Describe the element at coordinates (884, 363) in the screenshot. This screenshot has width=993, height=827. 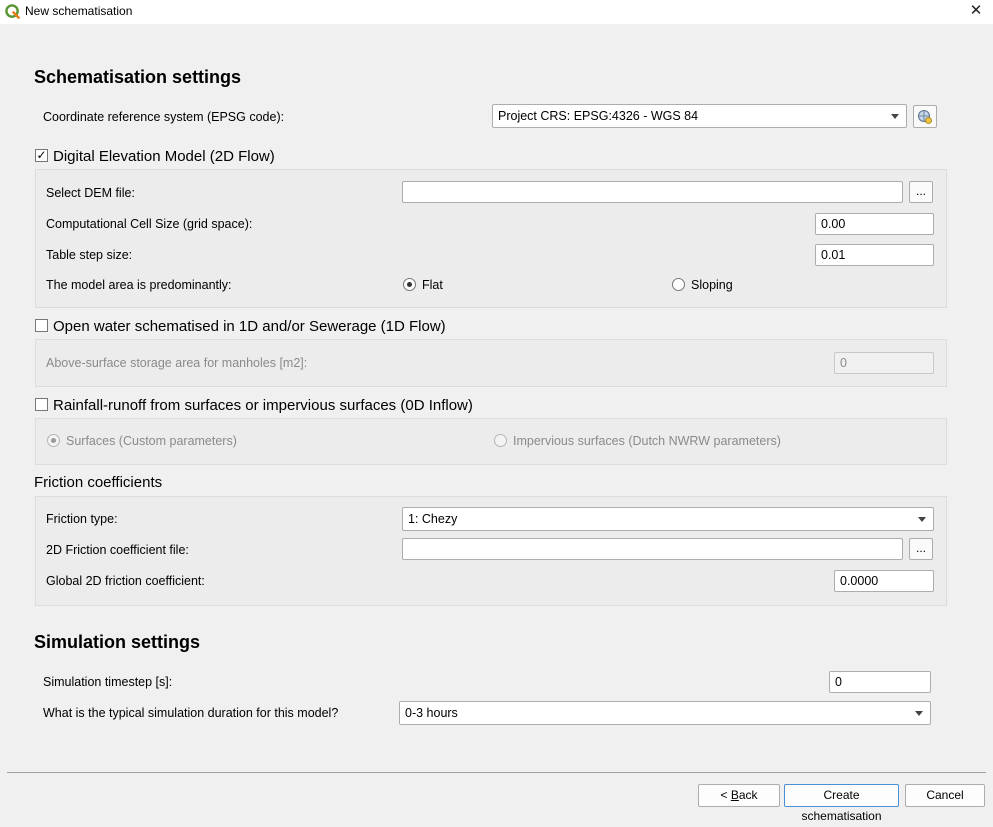
I see `manhole-storage-input: 0` at that location.